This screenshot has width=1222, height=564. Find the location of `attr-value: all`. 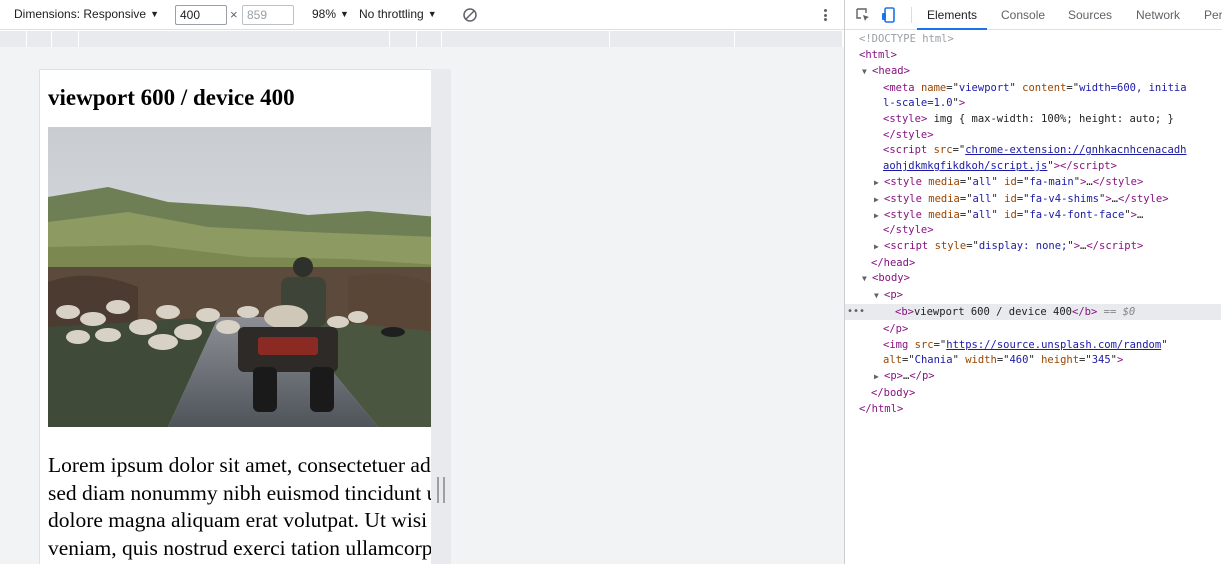

attr-value: all is located at coordinates (982, 199).